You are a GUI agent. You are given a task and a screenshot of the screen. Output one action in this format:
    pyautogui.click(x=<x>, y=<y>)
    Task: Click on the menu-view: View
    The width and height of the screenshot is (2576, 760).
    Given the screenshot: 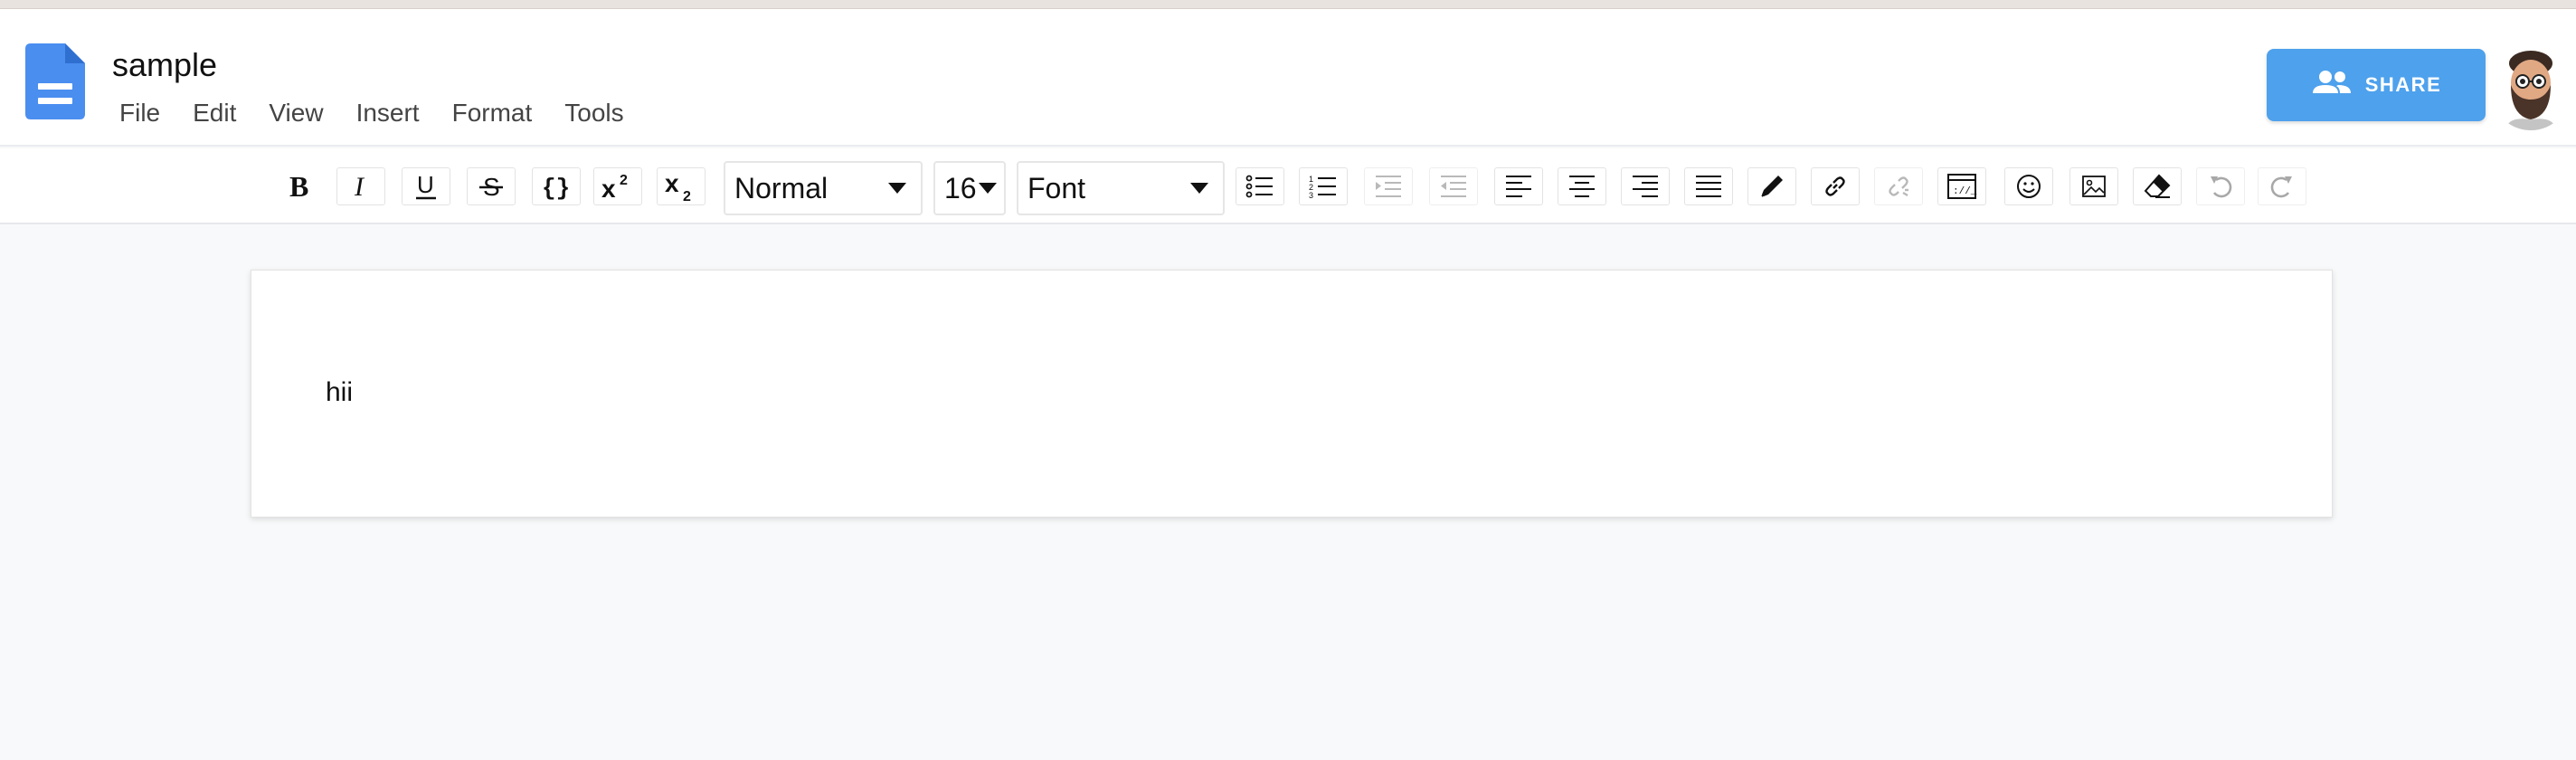 What is the action you would take?
    pyautogui.click(x=295, y=113)
    